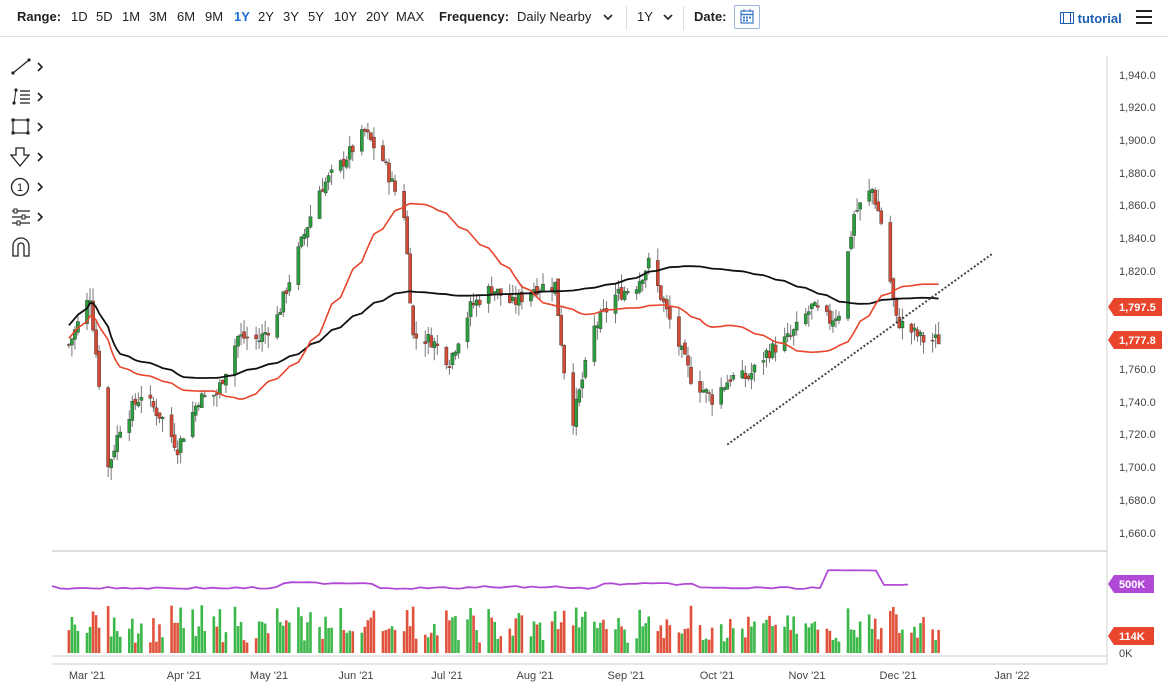  I want to click on y-tick-label: 1,880.0, so click(1137, 174).